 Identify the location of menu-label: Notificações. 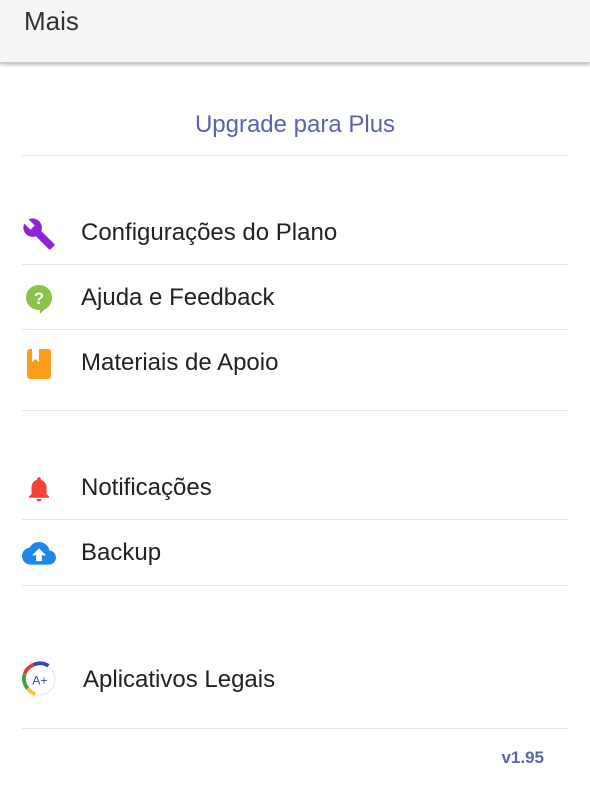
(146, 487).